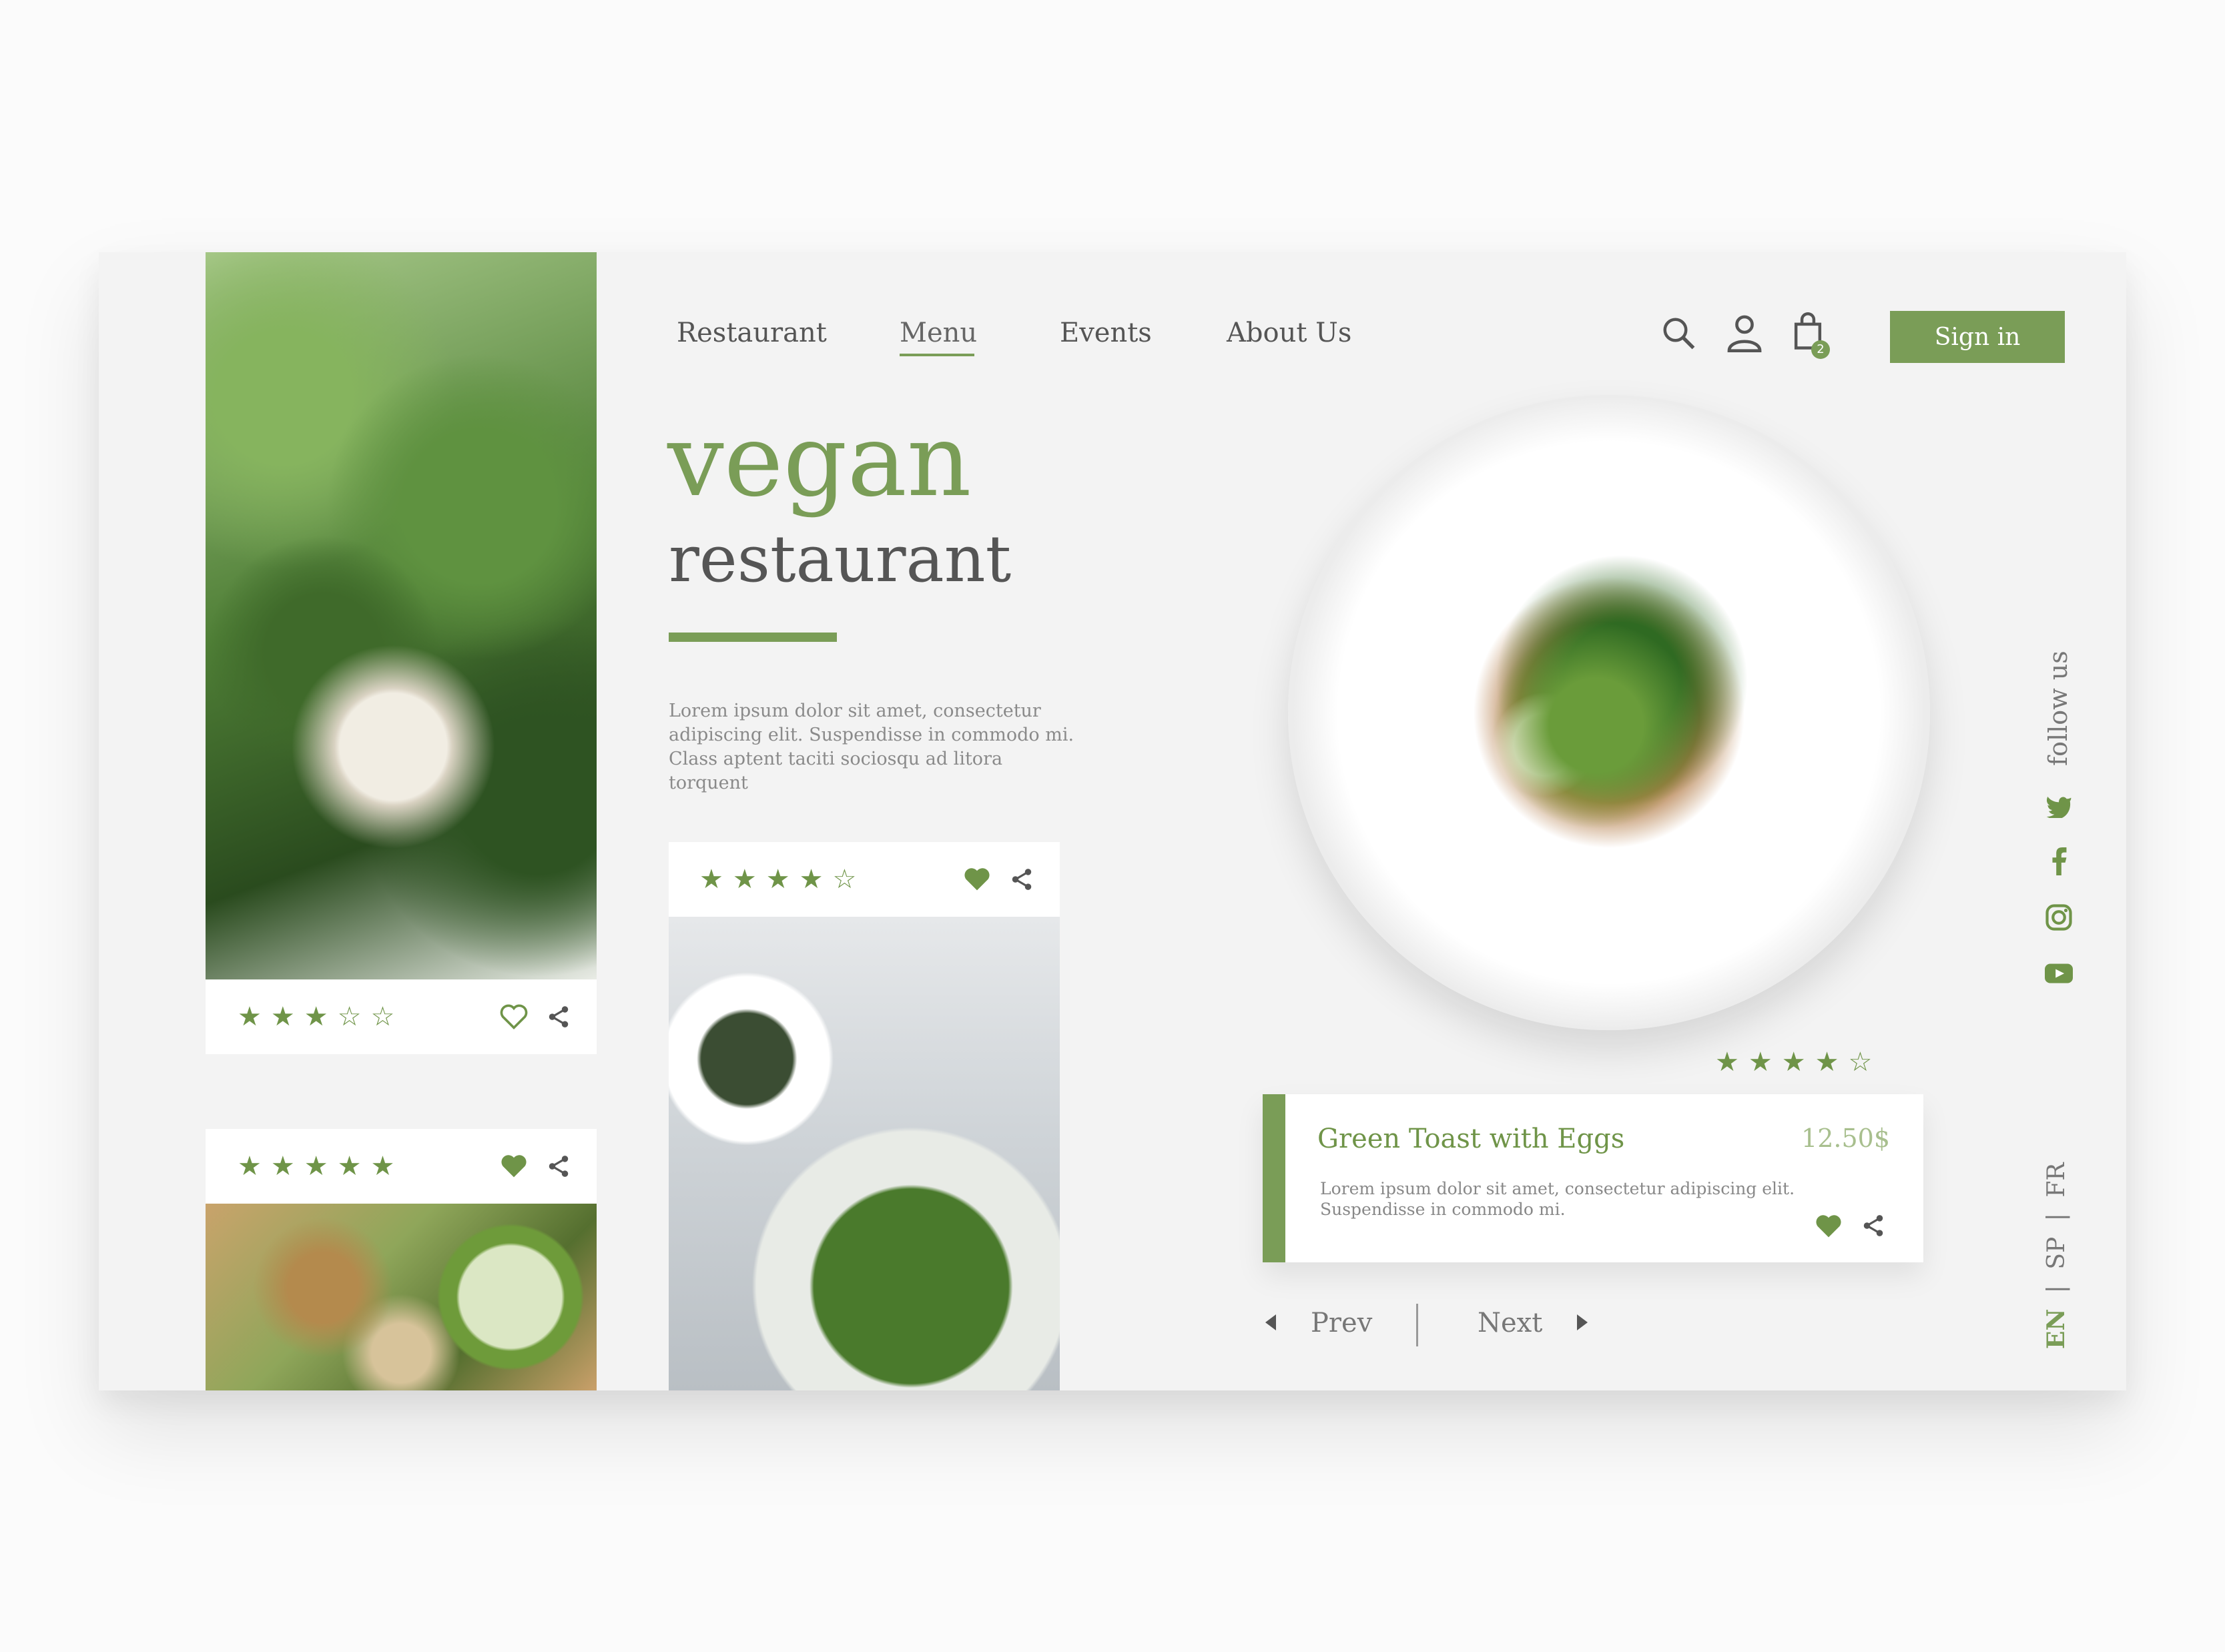  I want to click on lang-sp: SP, so click(2056, 1253).